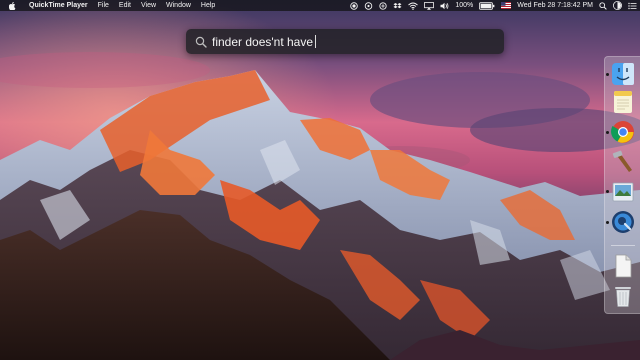 This screenshot has width=640, height=360. I want to click on finder-running-indicator, so click(607, 74).